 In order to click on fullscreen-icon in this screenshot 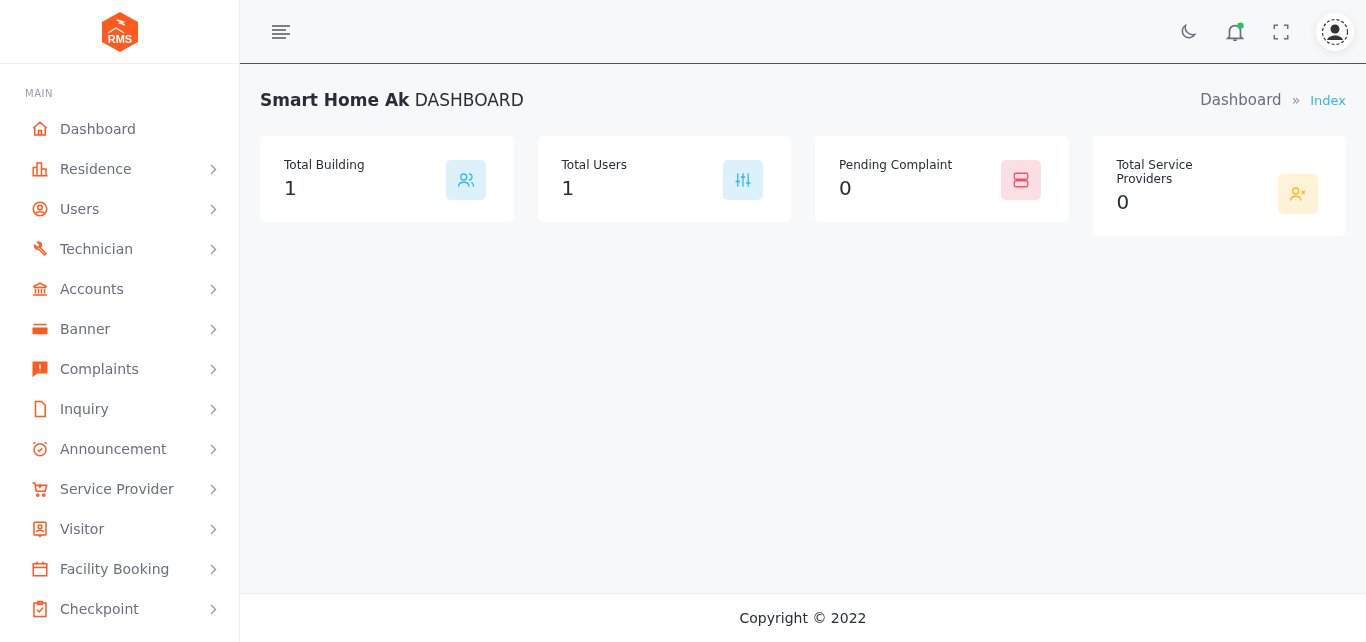, I will do `click(1281, 31)`.